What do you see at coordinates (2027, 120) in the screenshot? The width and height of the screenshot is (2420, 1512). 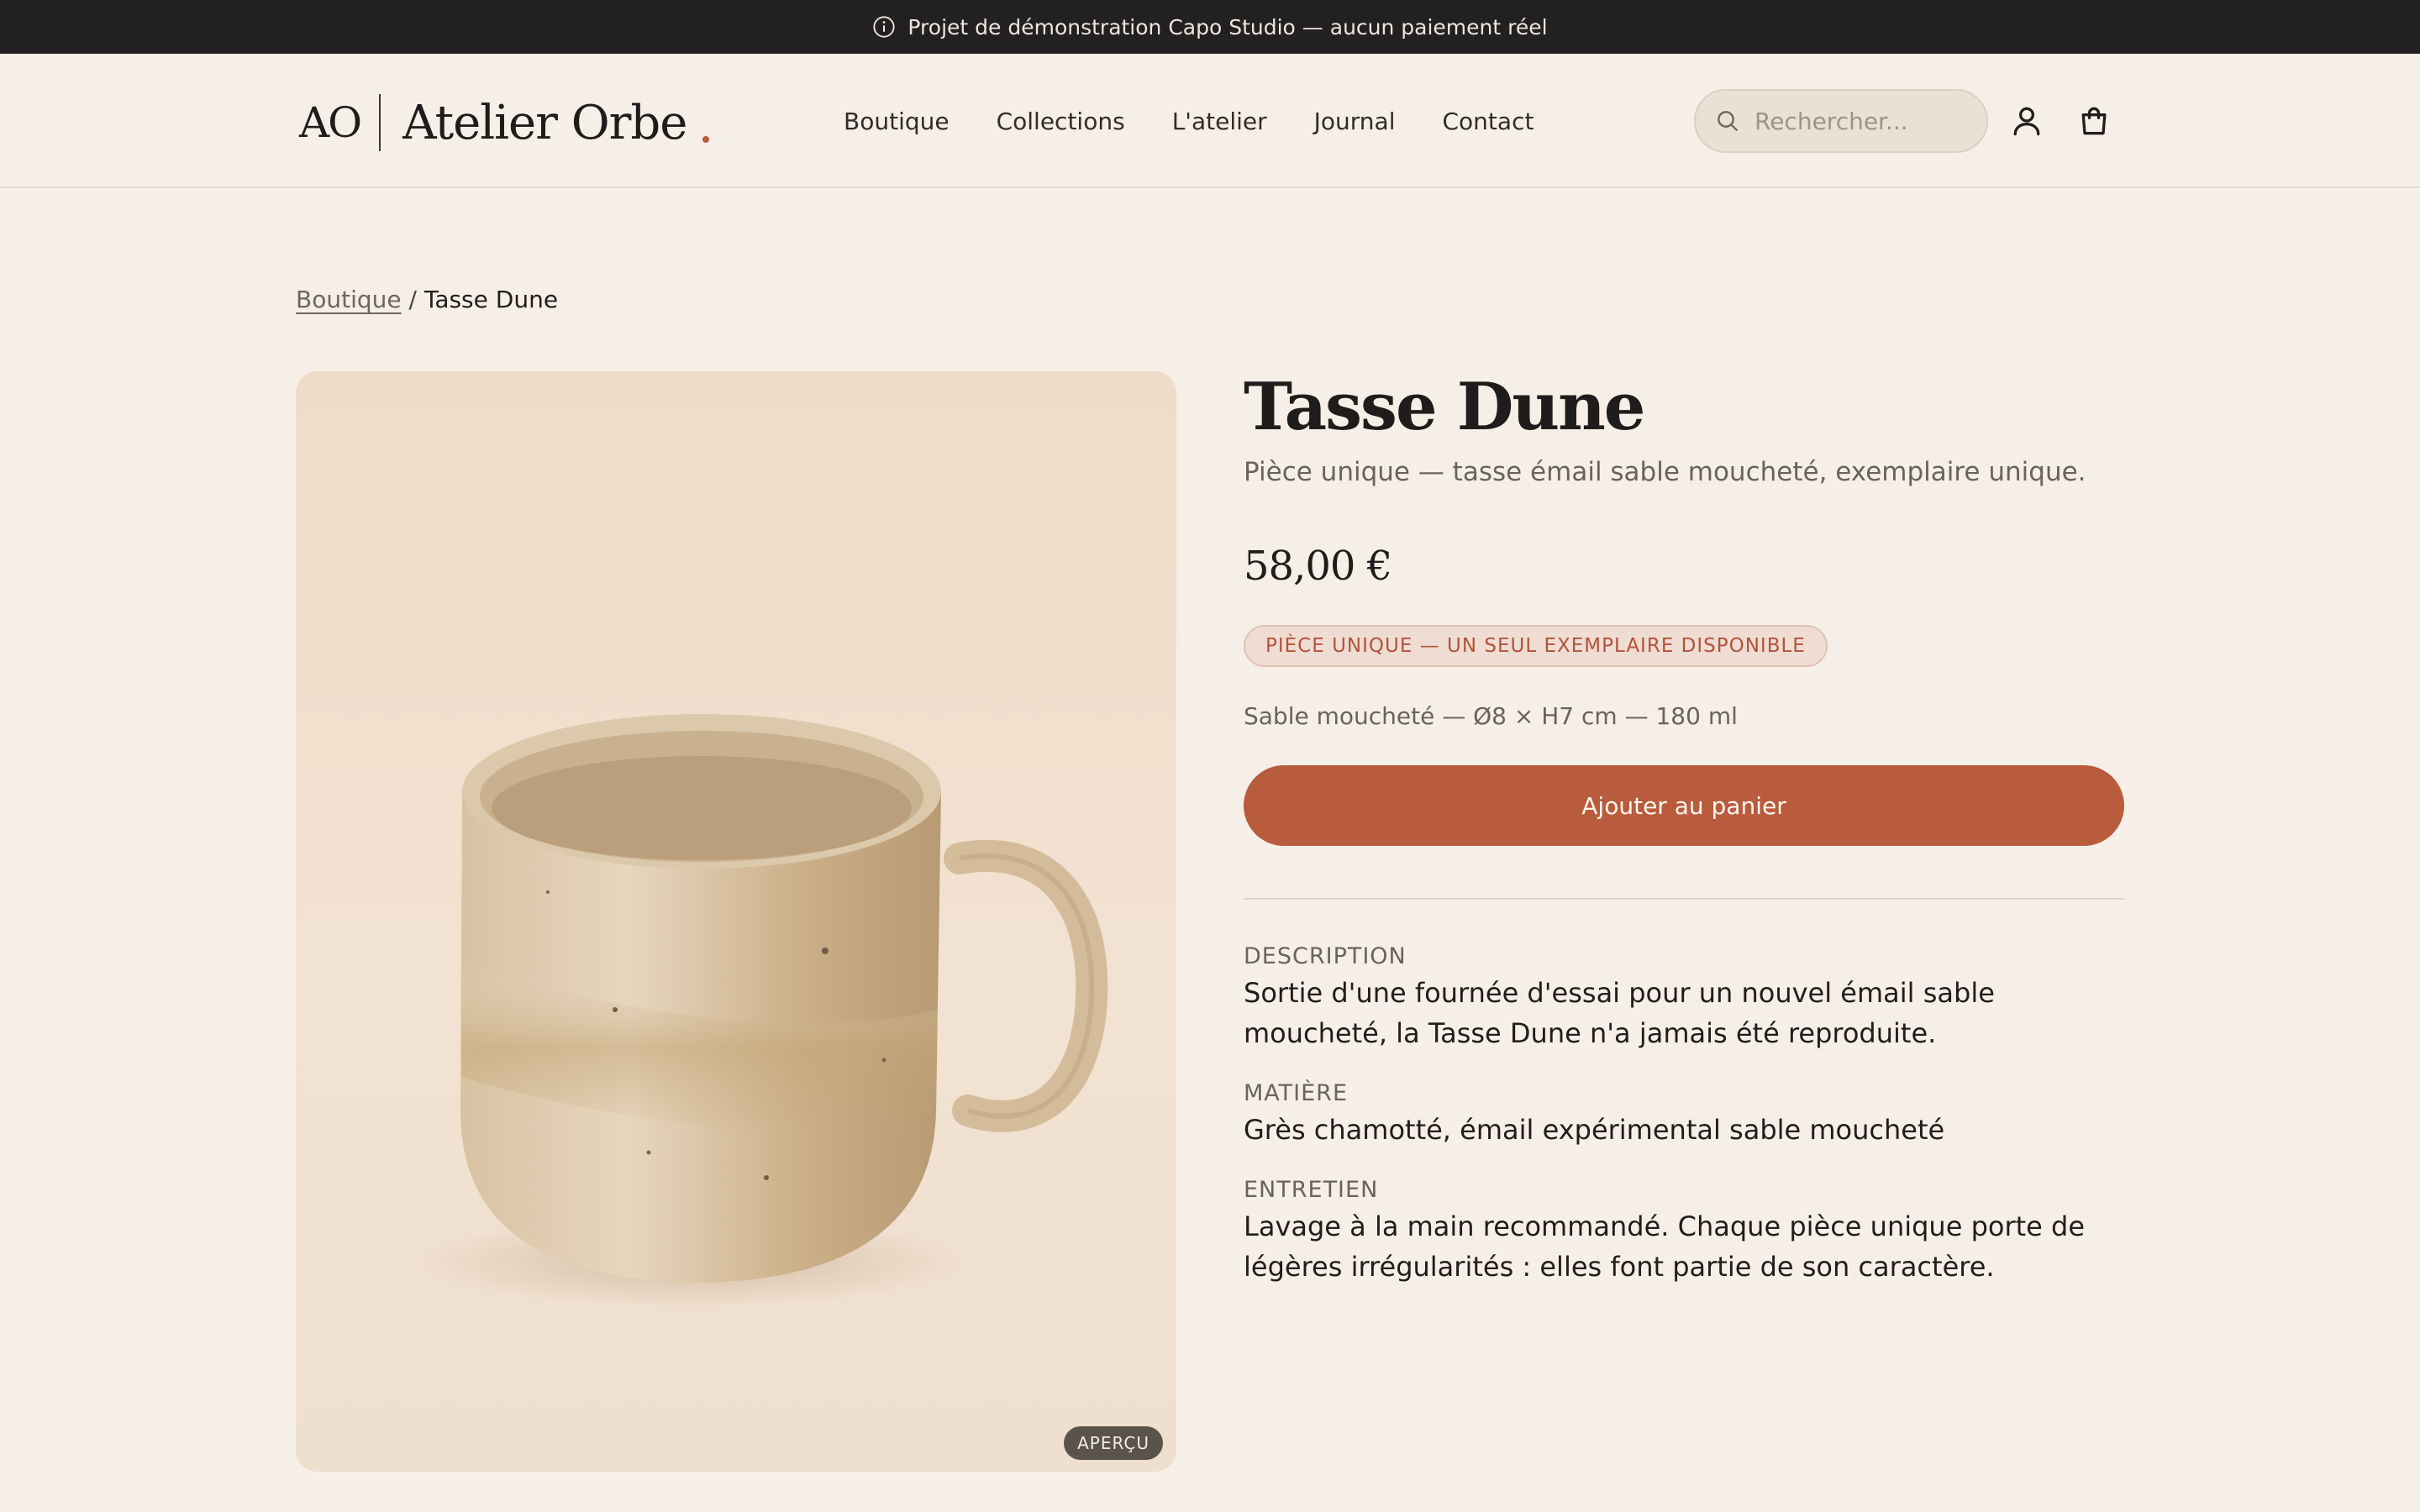 I see `user-icon` at bounding box center [2027, 120].